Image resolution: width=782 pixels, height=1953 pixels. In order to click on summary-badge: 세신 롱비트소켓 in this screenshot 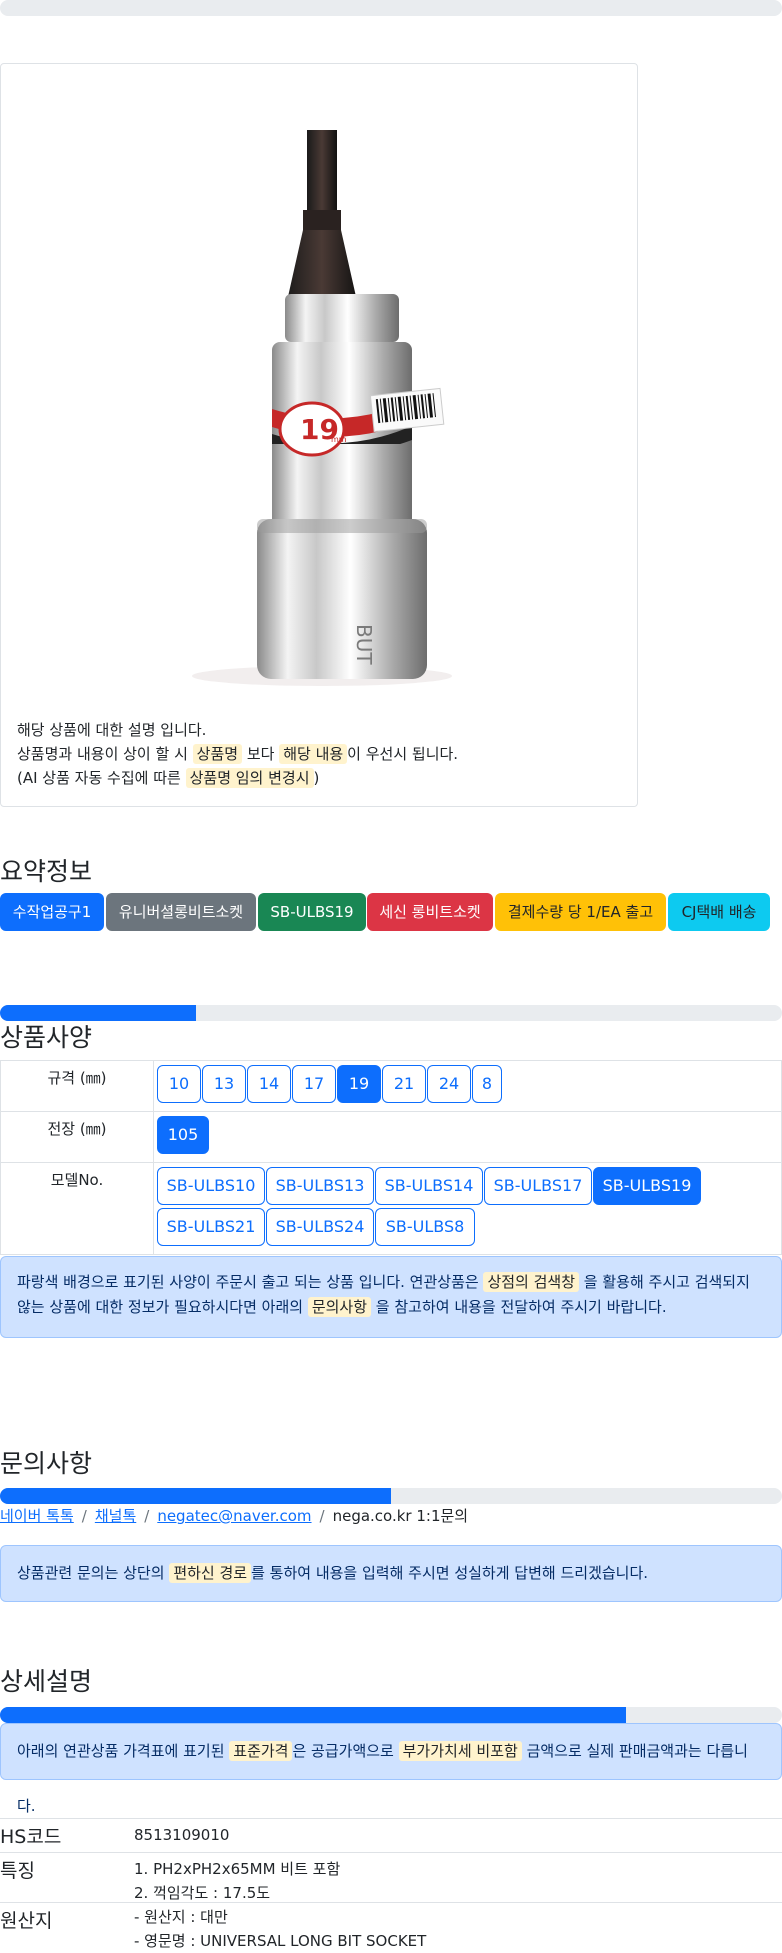, I will do `click(430, 912)`.